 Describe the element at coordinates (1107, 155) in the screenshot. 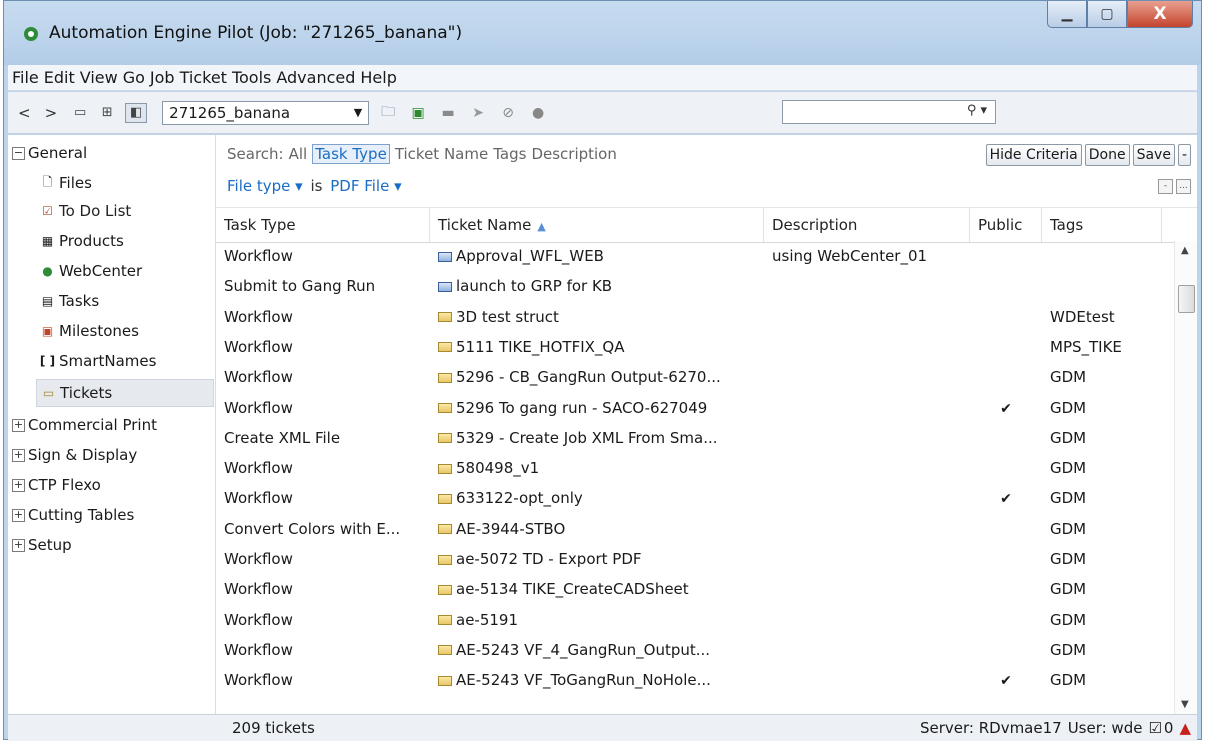

I see `done-button: Done` at that location.